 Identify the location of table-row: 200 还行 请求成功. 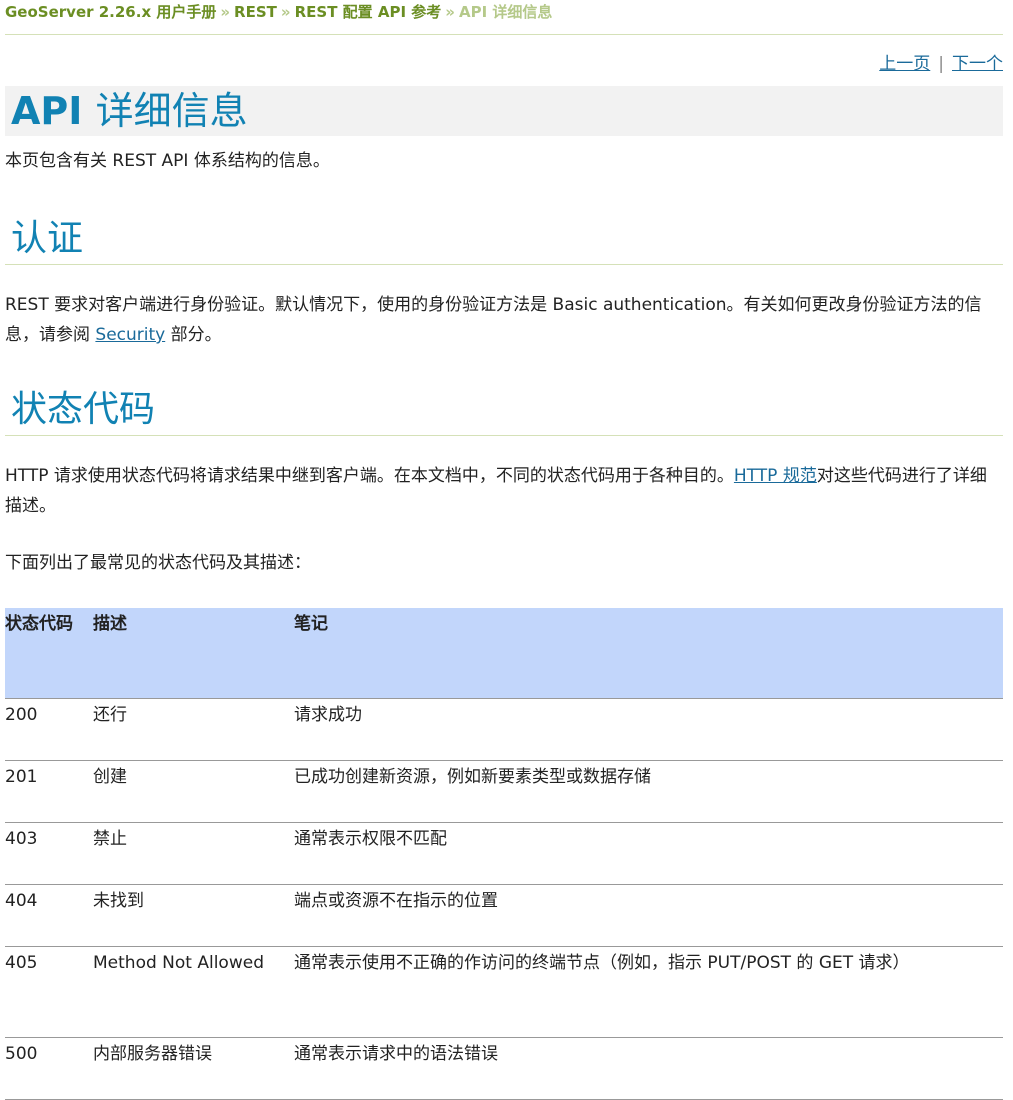
(504, 729).